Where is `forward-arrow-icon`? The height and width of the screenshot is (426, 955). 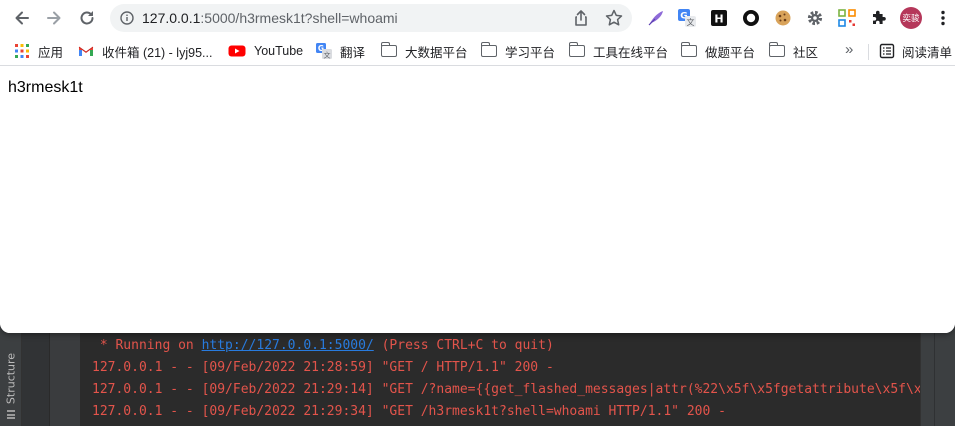
forward-arrow-icon is located at coordinates (54, 18).